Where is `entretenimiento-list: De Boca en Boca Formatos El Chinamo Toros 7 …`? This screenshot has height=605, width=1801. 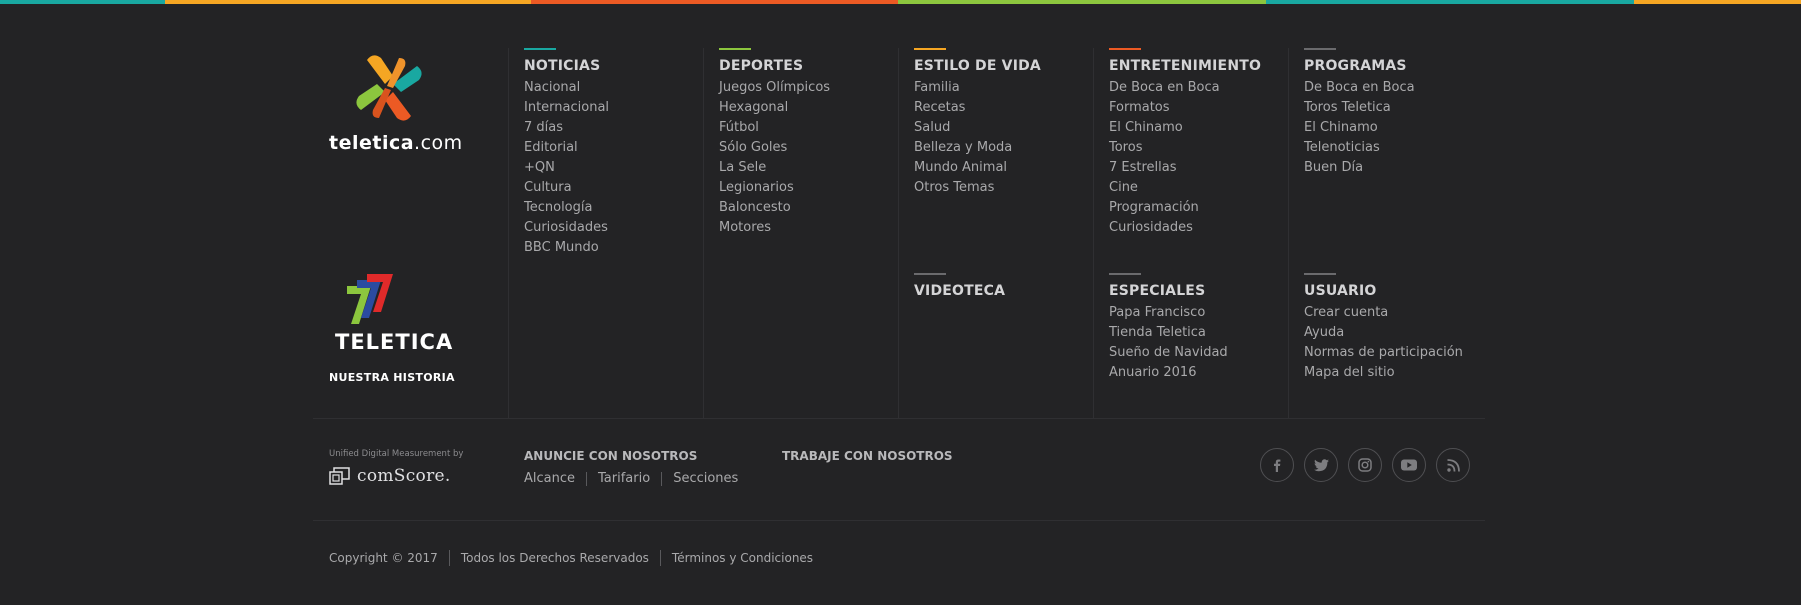 entretenimiento-list: De Boca en Boca Formatos El Chinamo Toros 7 … is located at coordinates (1185, 158).